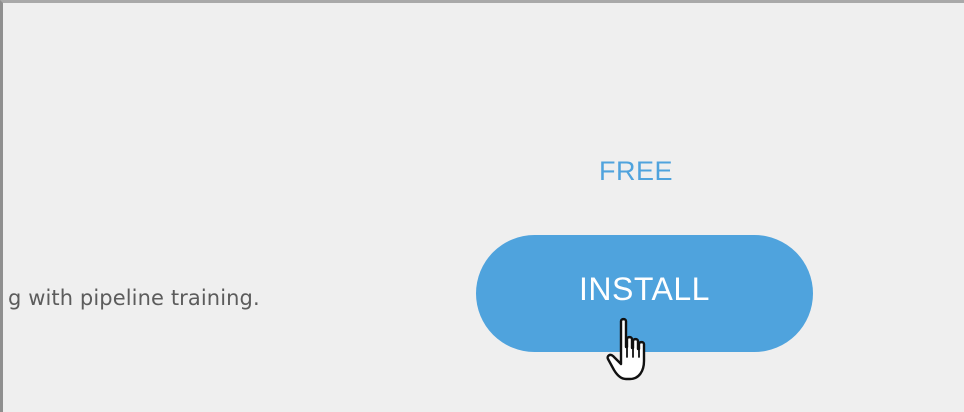 Image resolution: width=964 pixels, height=412 pixels. What do you see at coordinates (134, 298) in the screenshot?
I see `app-description-text: g with pipeline training.` at bounding box center [134, 298].